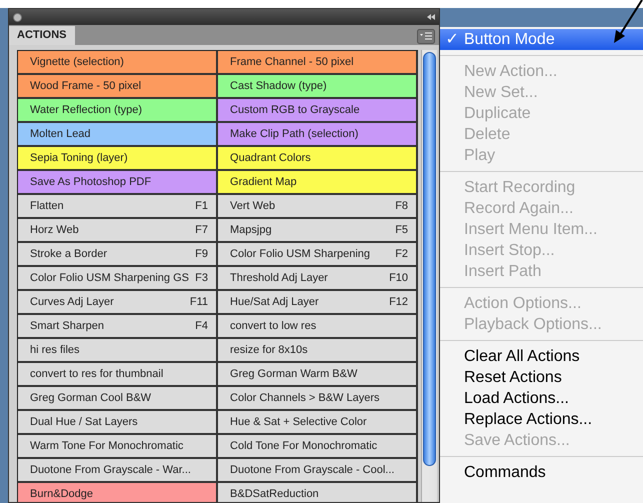  What do you see at coordinates (318, 183) in the screenshot?
I see `action-button: Gradient Map` at bounding box center [318, 183].